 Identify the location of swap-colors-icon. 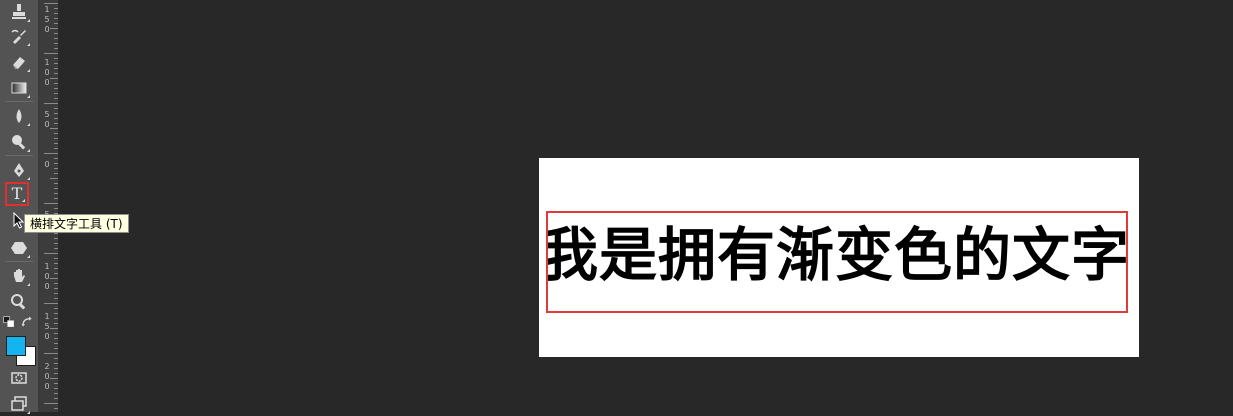
(26, 321).